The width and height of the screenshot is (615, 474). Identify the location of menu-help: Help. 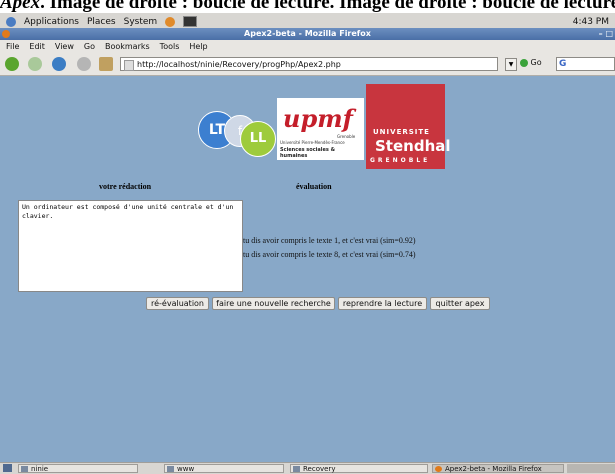
(198, 46).